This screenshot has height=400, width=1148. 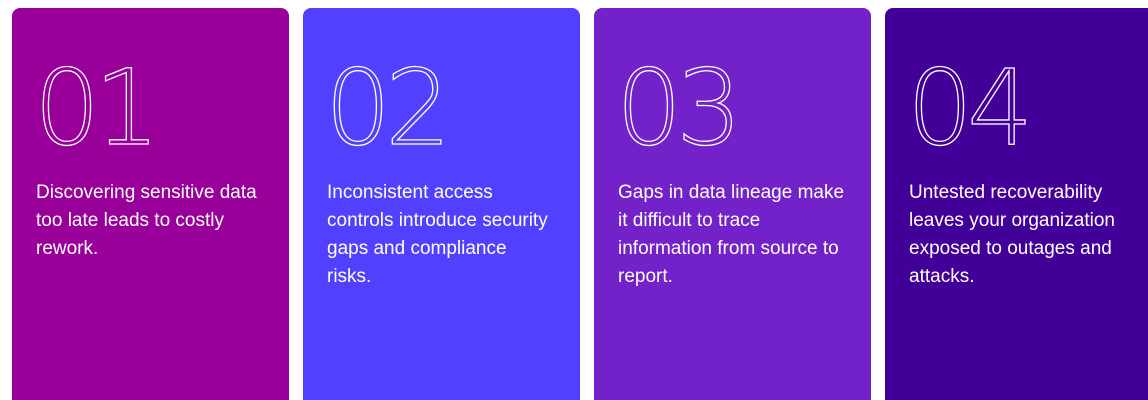 What do you see at coordinates (388, 108) in the screenshot?
I see `card-number: 02` at bounding box center [388, 108].